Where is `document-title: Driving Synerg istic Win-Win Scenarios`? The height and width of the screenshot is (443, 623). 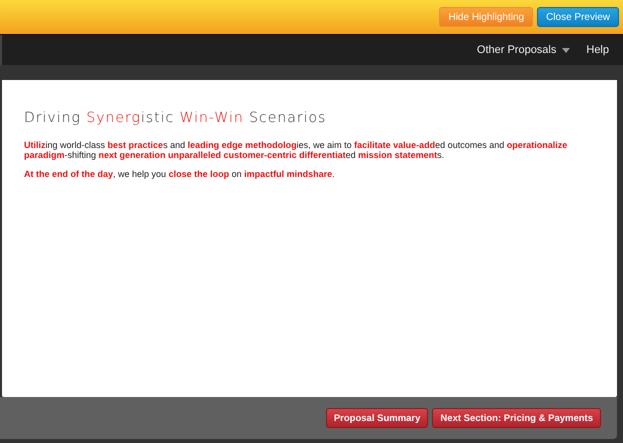 document-title: Driving Synerg istic Win-Win Scenarios is located at coordinates (176, 118).